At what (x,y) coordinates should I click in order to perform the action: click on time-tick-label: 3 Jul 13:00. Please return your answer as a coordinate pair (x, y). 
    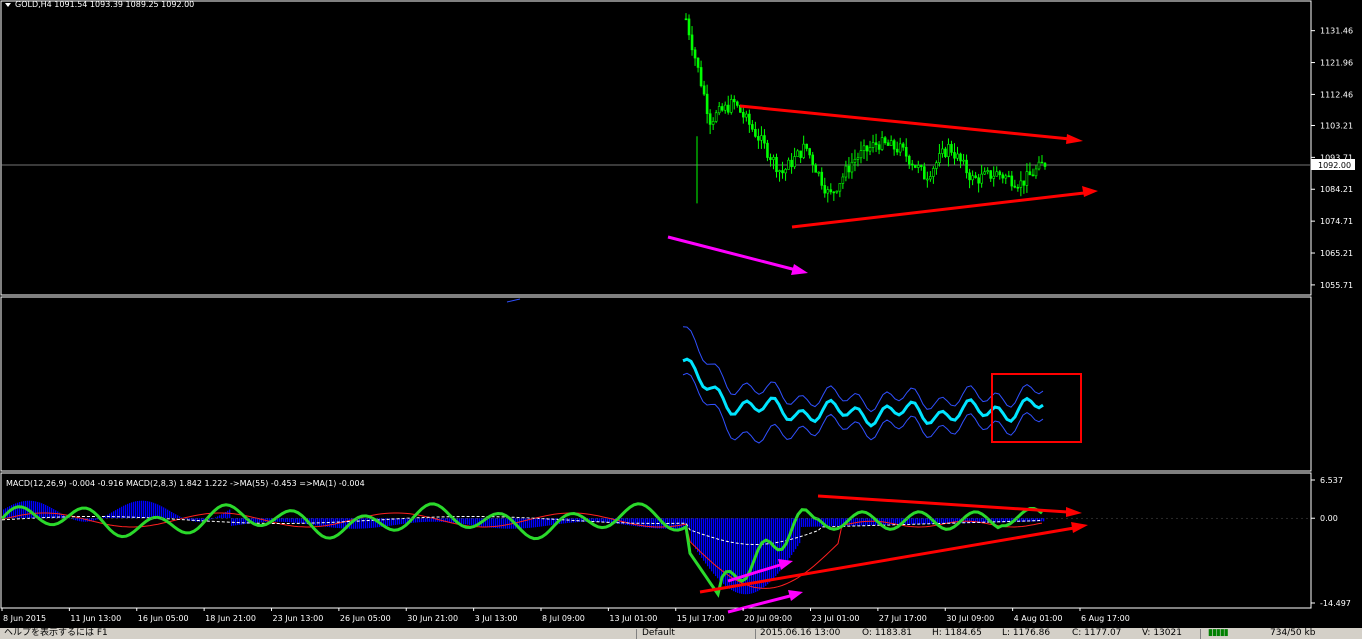
    Looking at the image, I should click on (496, 618).